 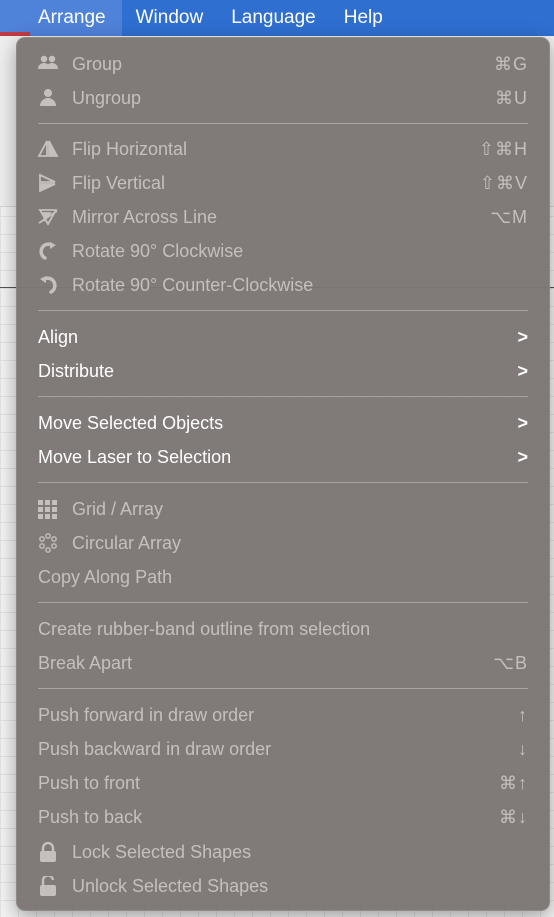 I want to click on menu-item-flip-vertical: Flip Vertical ⇧⌘V, so click(x=283, y=183).